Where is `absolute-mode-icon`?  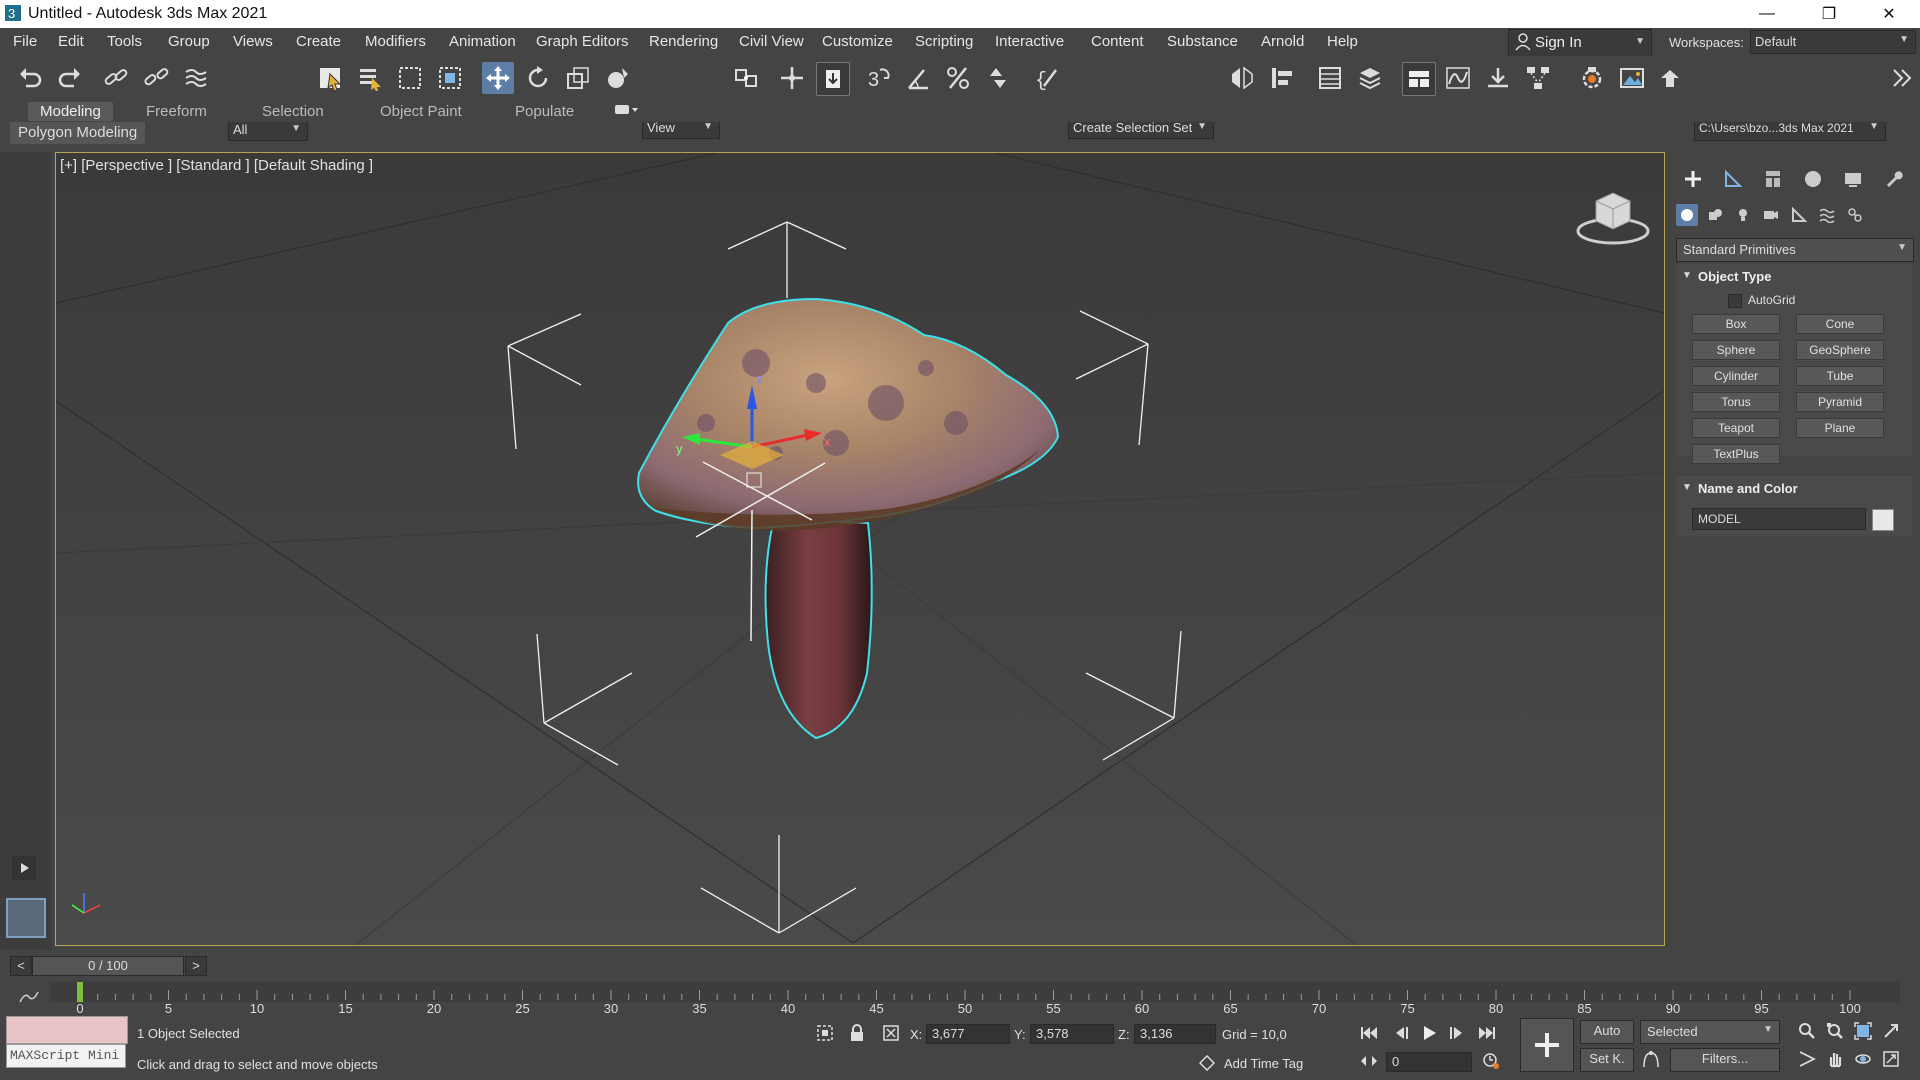 absolute-mode-icon is located at coordinates (891, 1033).